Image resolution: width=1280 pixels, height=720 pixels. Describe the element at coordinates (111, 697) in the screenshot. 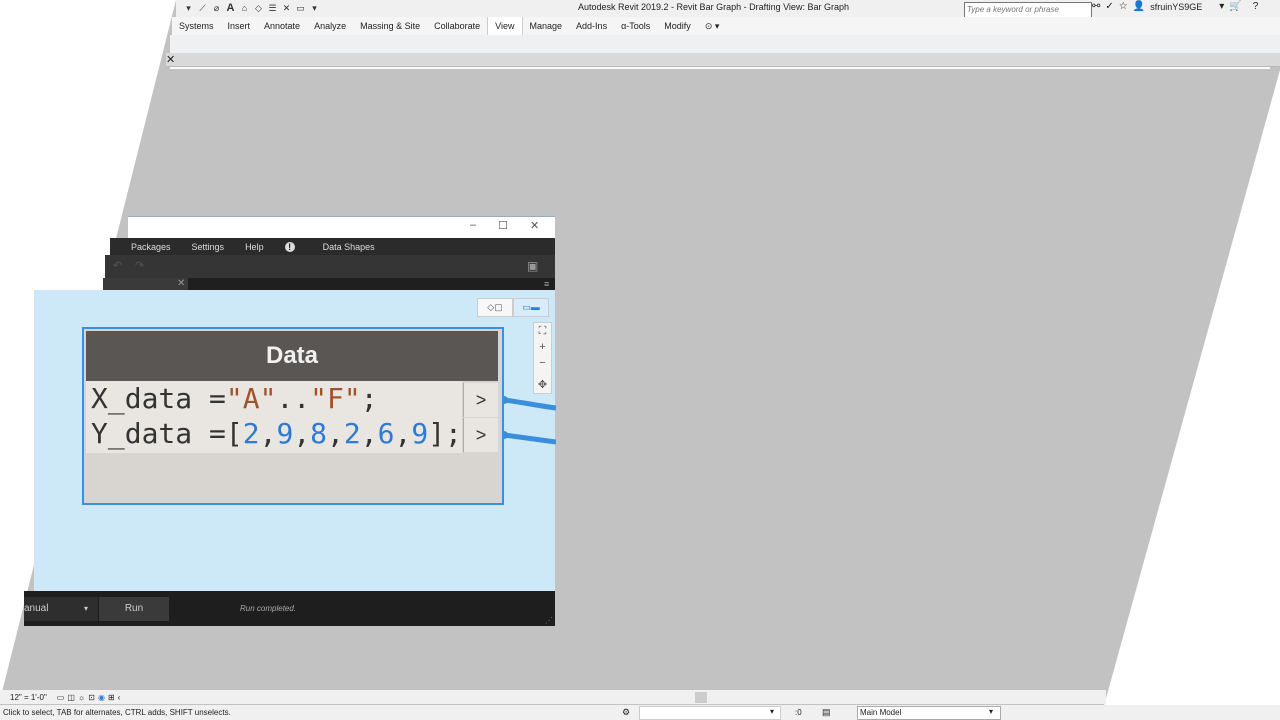

I see `reveal-hidden-icon: ⊞` at that location.